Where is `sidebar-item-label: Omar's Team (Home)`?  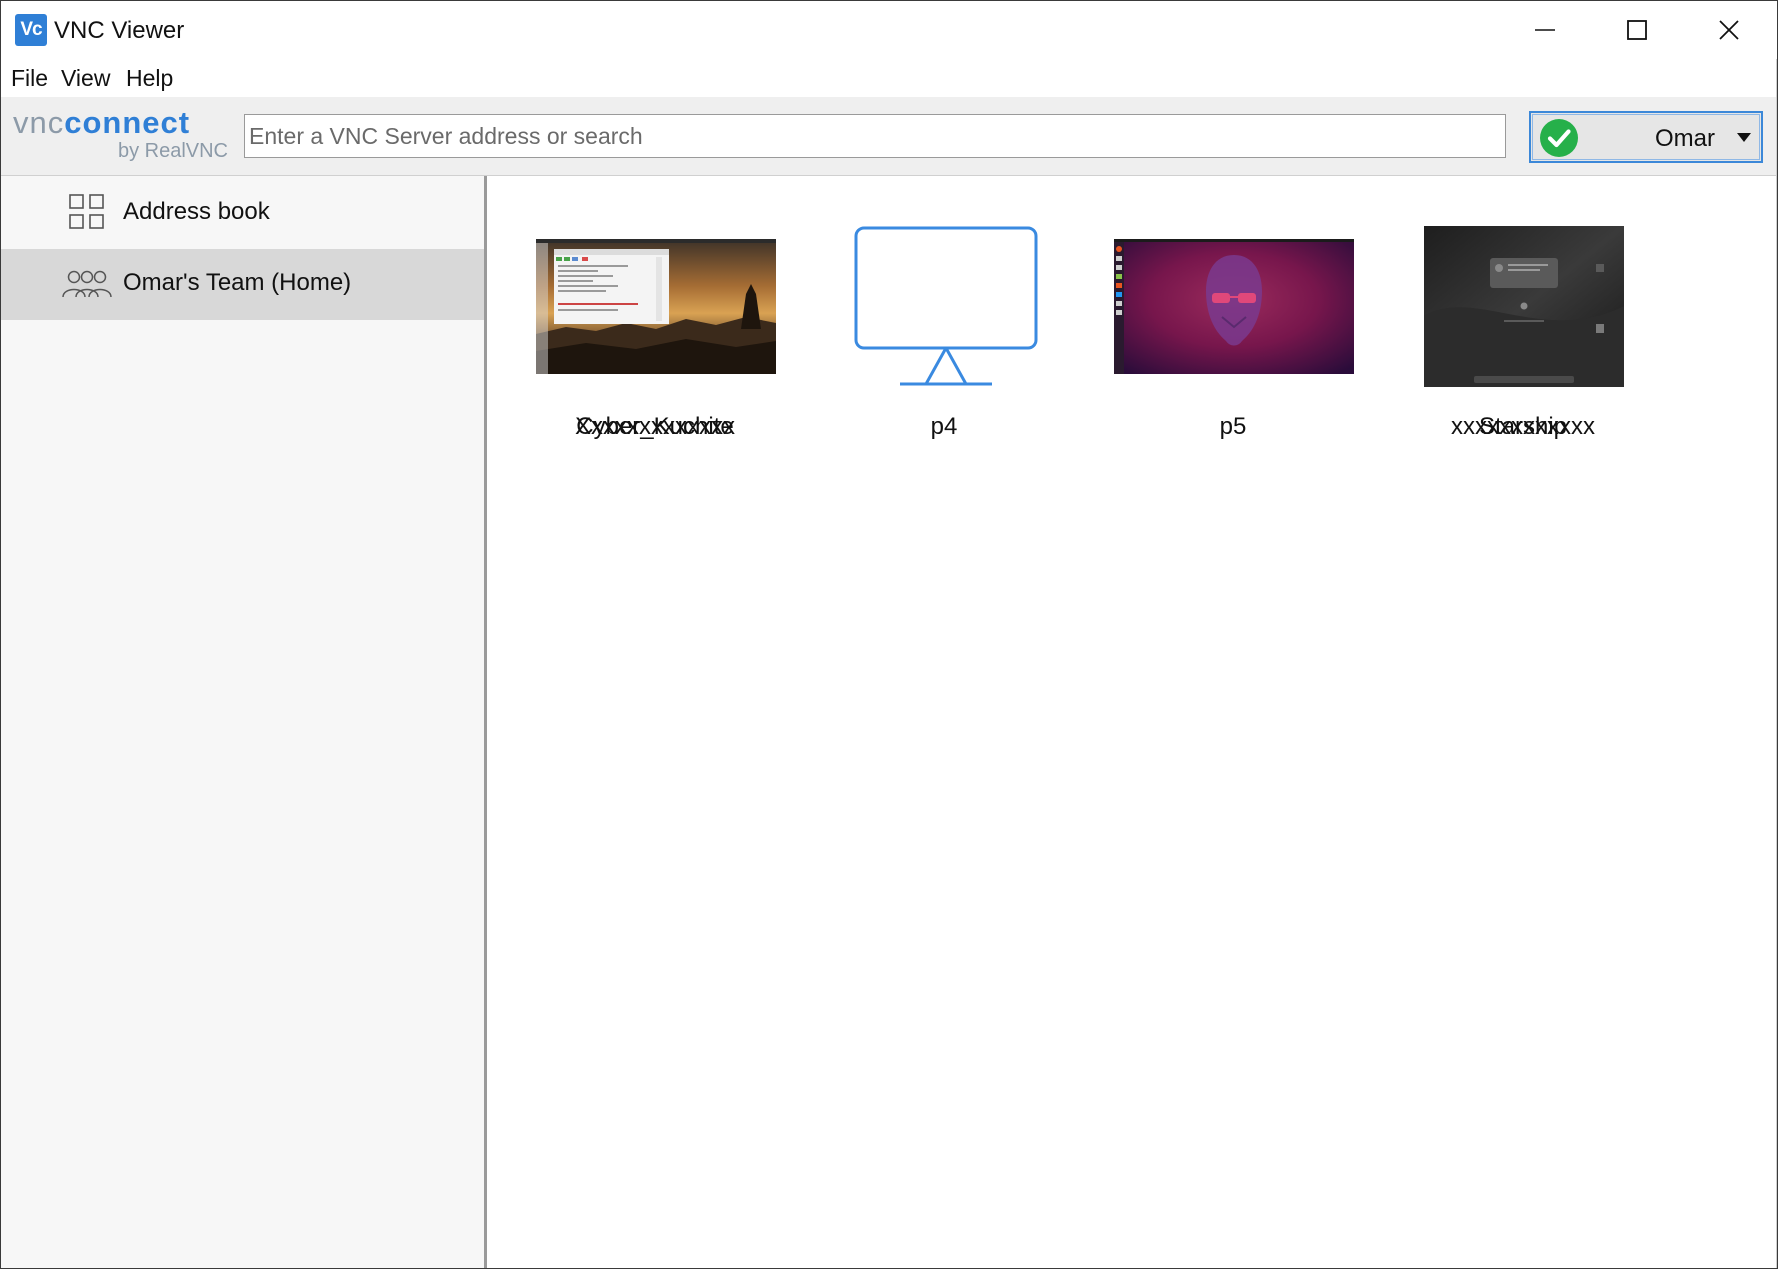 sidebar-item-label: Omar's Team (Home) is located at coordinates (237, 282).